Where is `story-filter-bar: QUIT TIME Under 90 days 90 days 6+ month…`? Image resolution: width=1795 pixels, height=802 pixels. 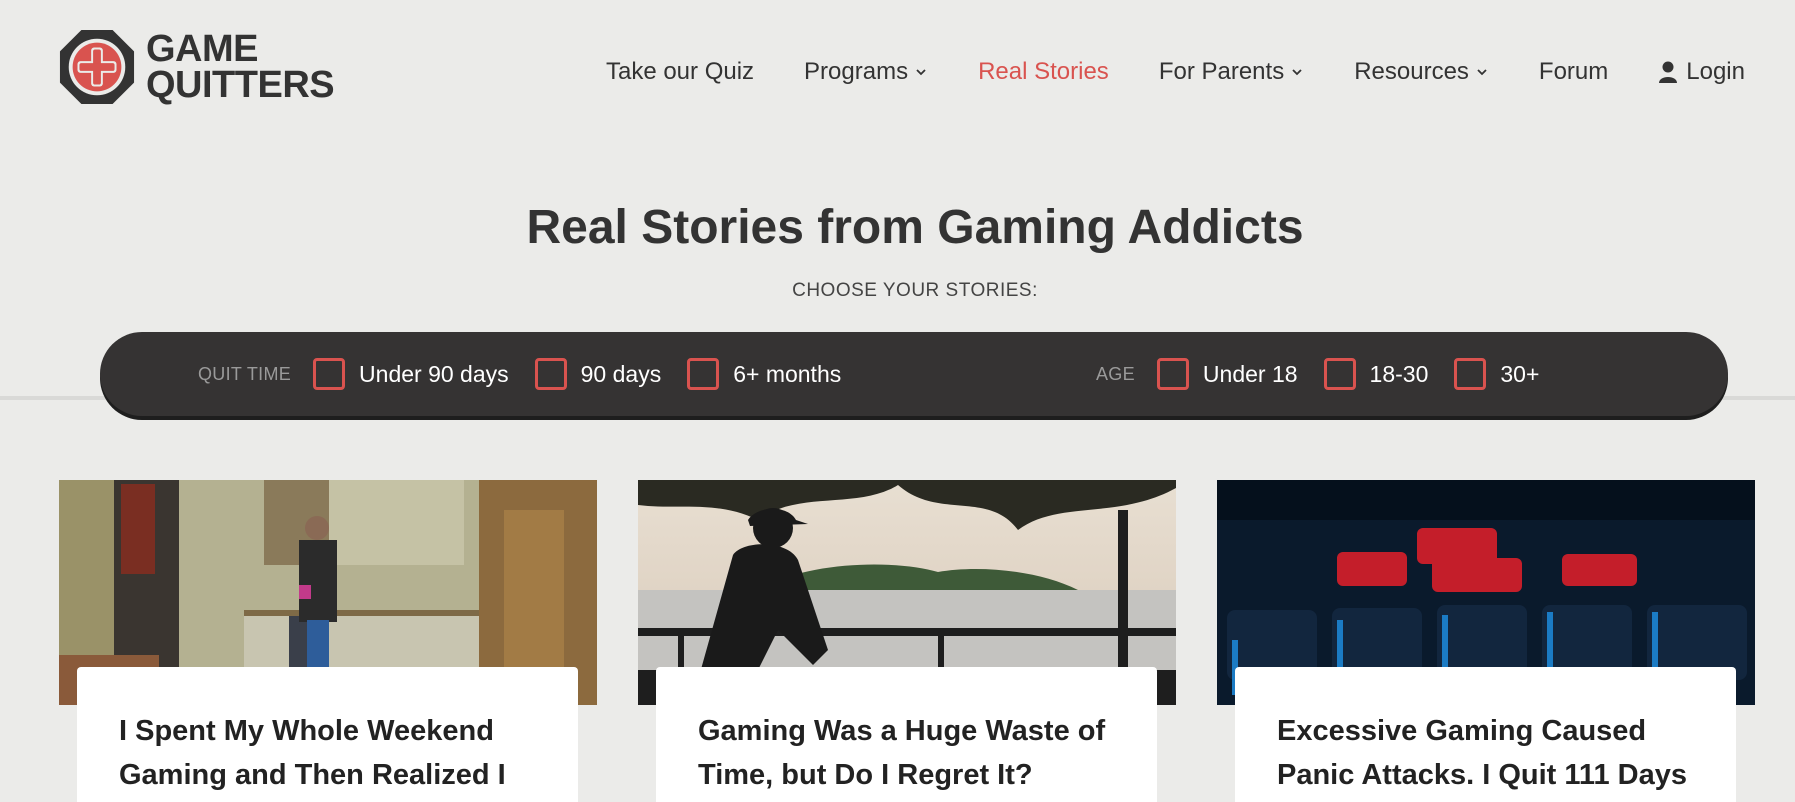 story-filter-bar: QUIT TIME Under 90 days 90 days 6+ month… is located at coordinates (914, 374).